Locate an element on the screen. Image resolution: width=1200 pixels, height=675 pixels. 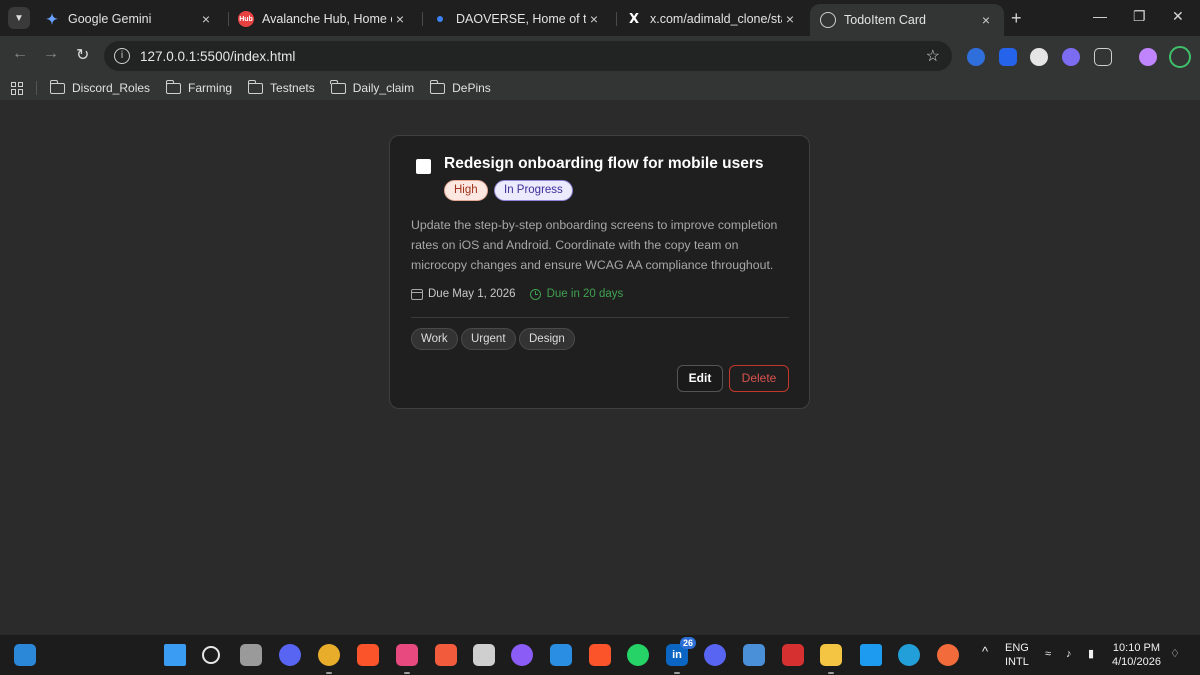
bookmark-separator is located at coordinates (36, 88).